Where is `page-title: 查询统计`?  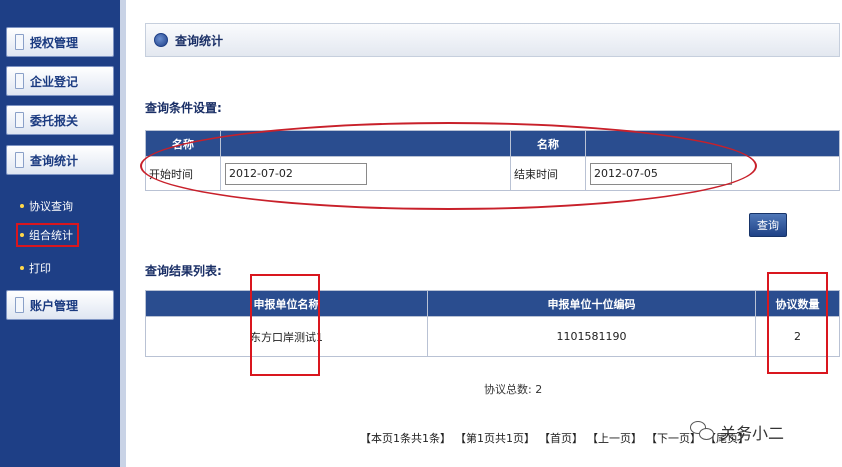 page-title: 查询统计 is located at coordinates (199, 40).